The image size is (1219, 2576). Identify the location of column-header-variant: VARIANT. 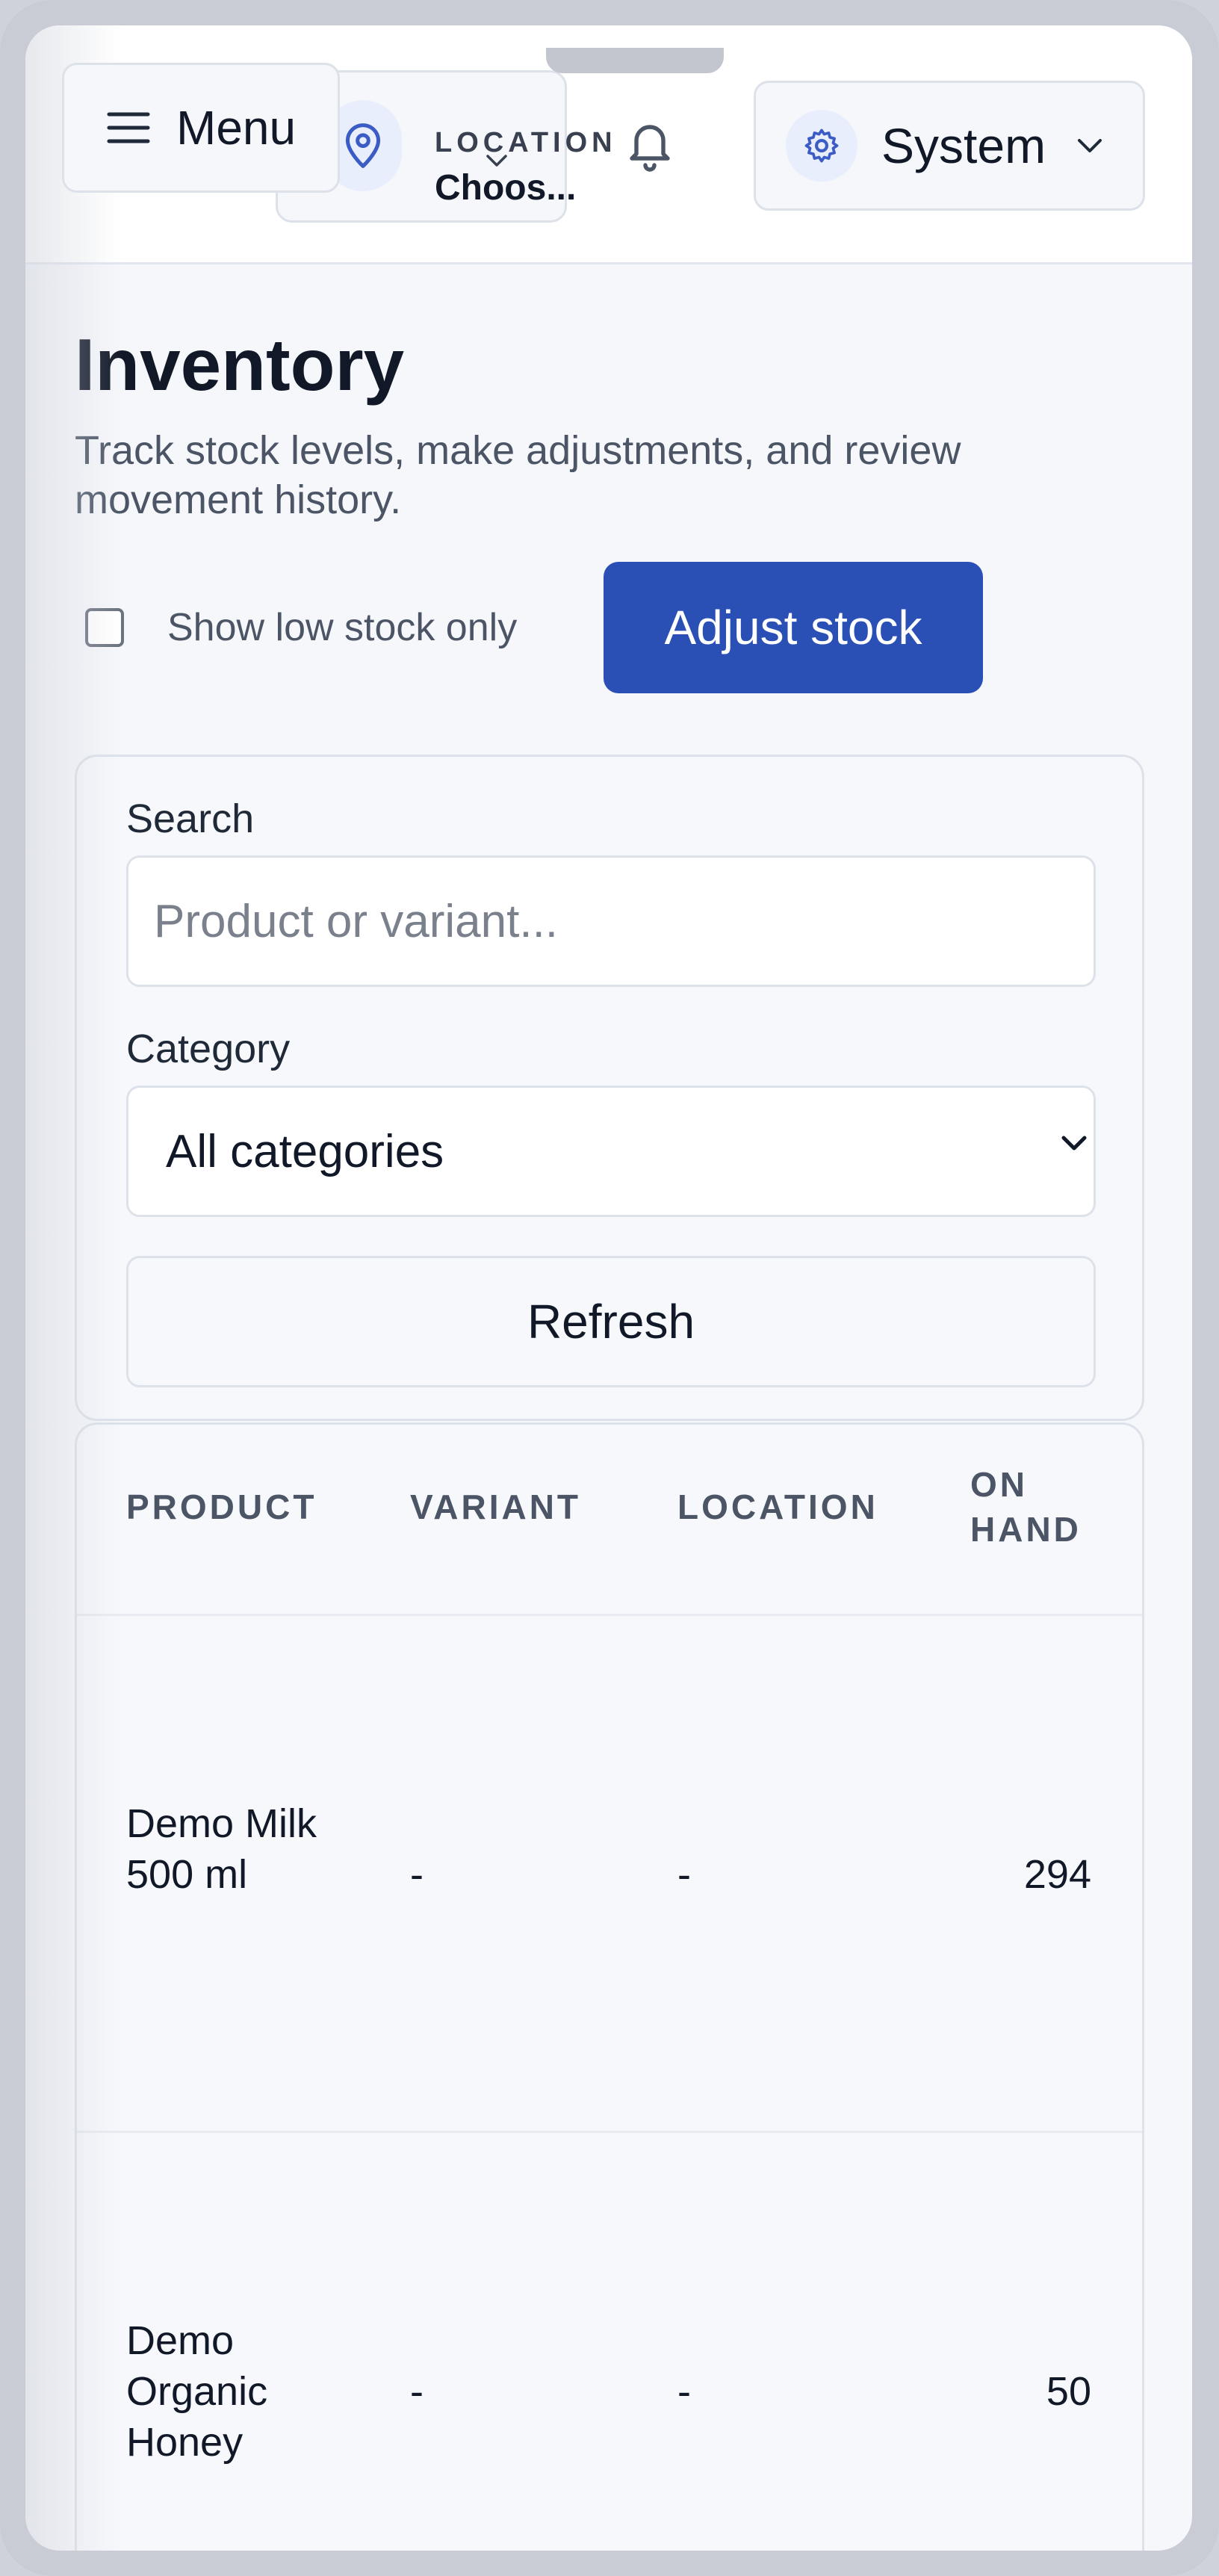
(495, 1506).